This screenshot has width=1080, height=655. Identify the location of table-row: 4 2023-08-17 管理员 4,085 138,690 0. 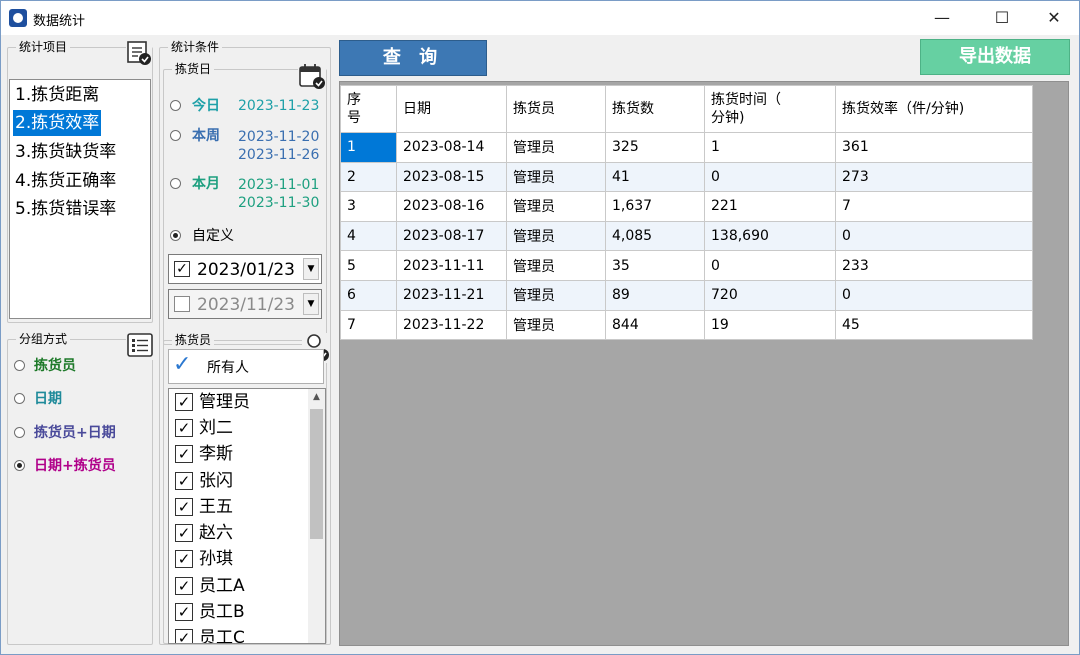
(686, 236).